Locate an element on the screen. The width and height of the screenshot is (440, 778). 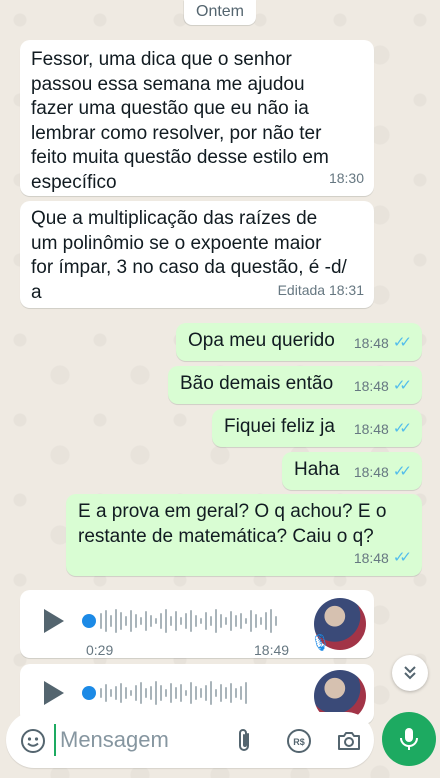
date-divider: Ontem is located at coordinates (220, 12).